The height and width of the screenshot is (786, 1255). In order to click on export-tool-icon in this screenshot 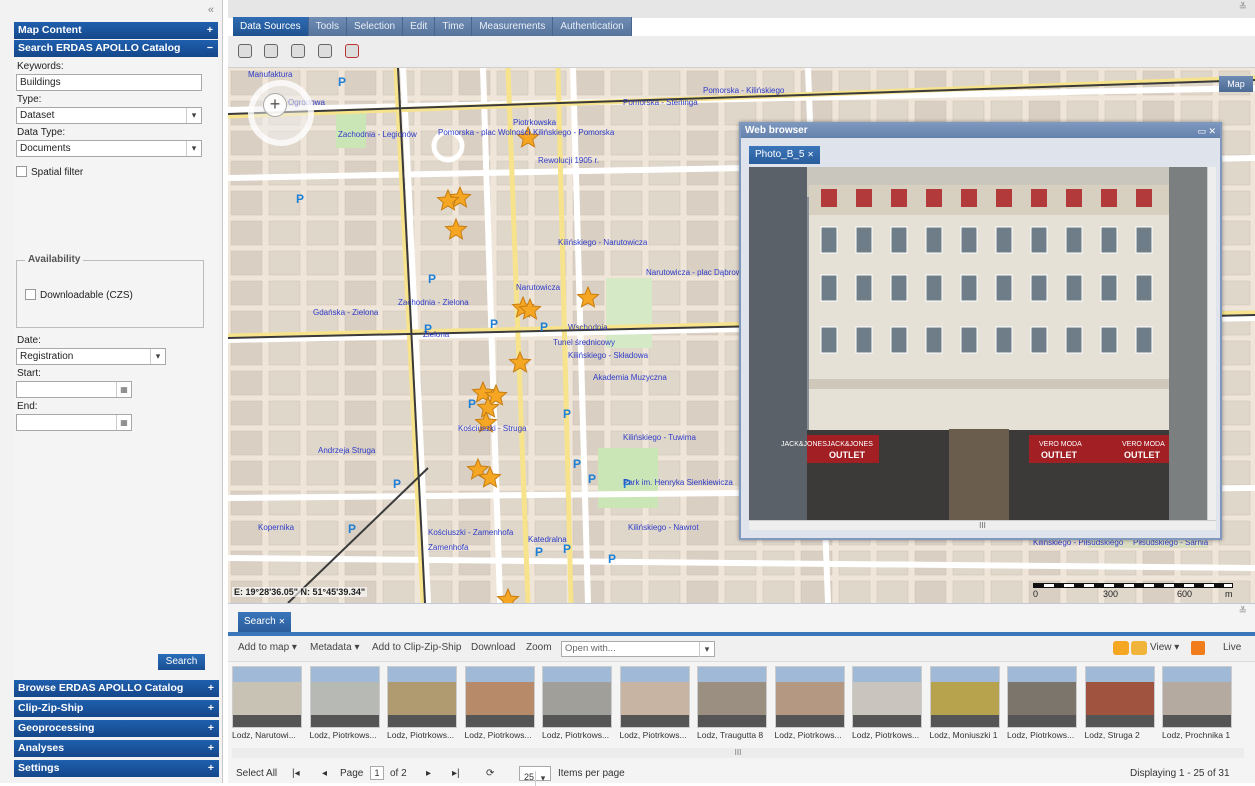, I will do `click(325, 51)`.